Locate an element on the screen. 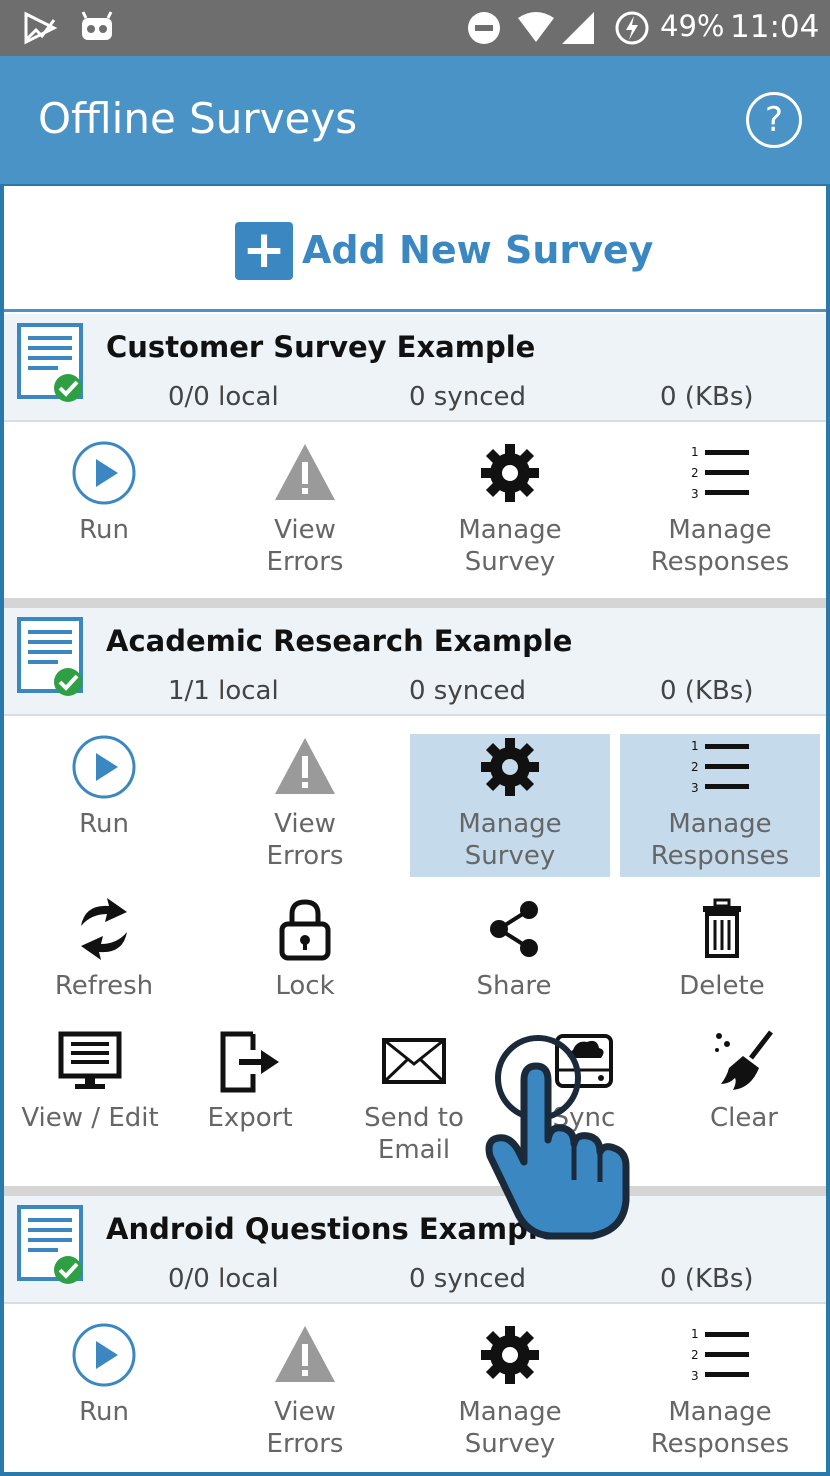 The image size is (830, 1476). battery-charging-icon is located at coordinates (632, 30).